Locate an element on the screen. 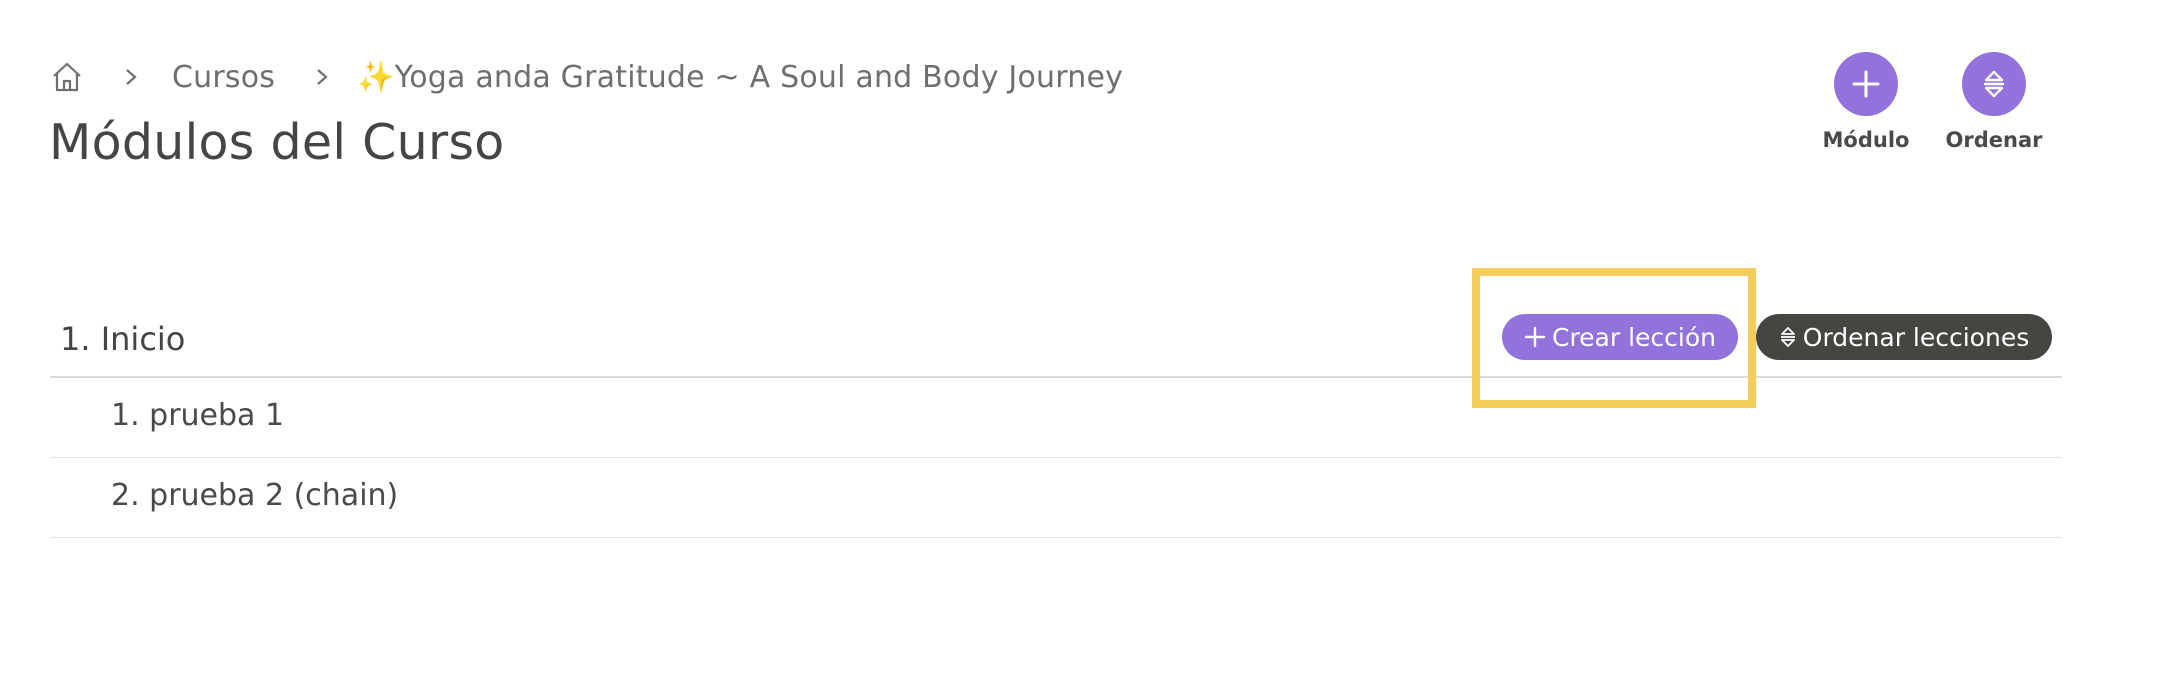 Image resolution: width=2182 pixels, height=674 pixels. add-module-button: Módulo is located at coordinates (1866, 102).